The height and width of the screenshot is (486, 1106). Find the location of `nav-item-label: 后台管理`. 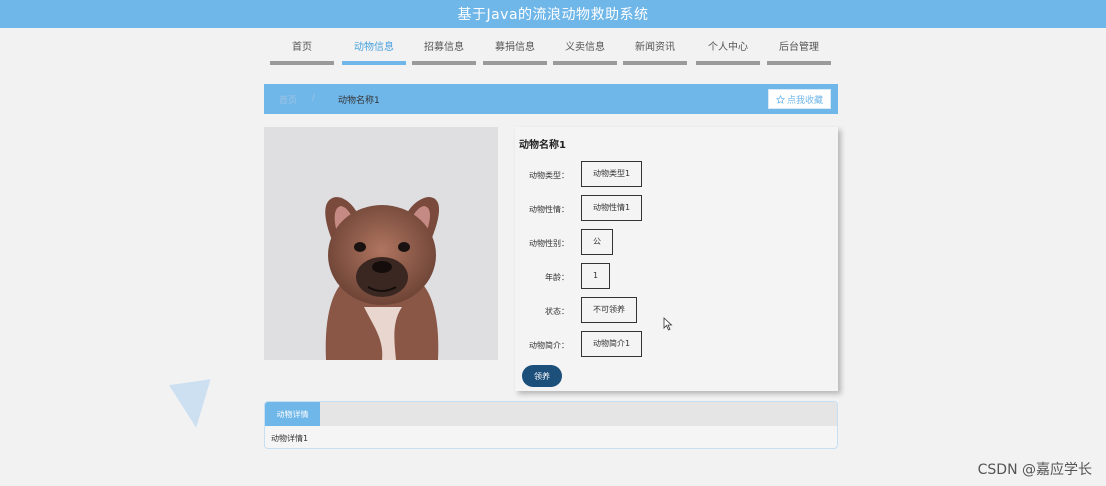

nav-item-label: 后台管理 is located at coordinates (799, 47).